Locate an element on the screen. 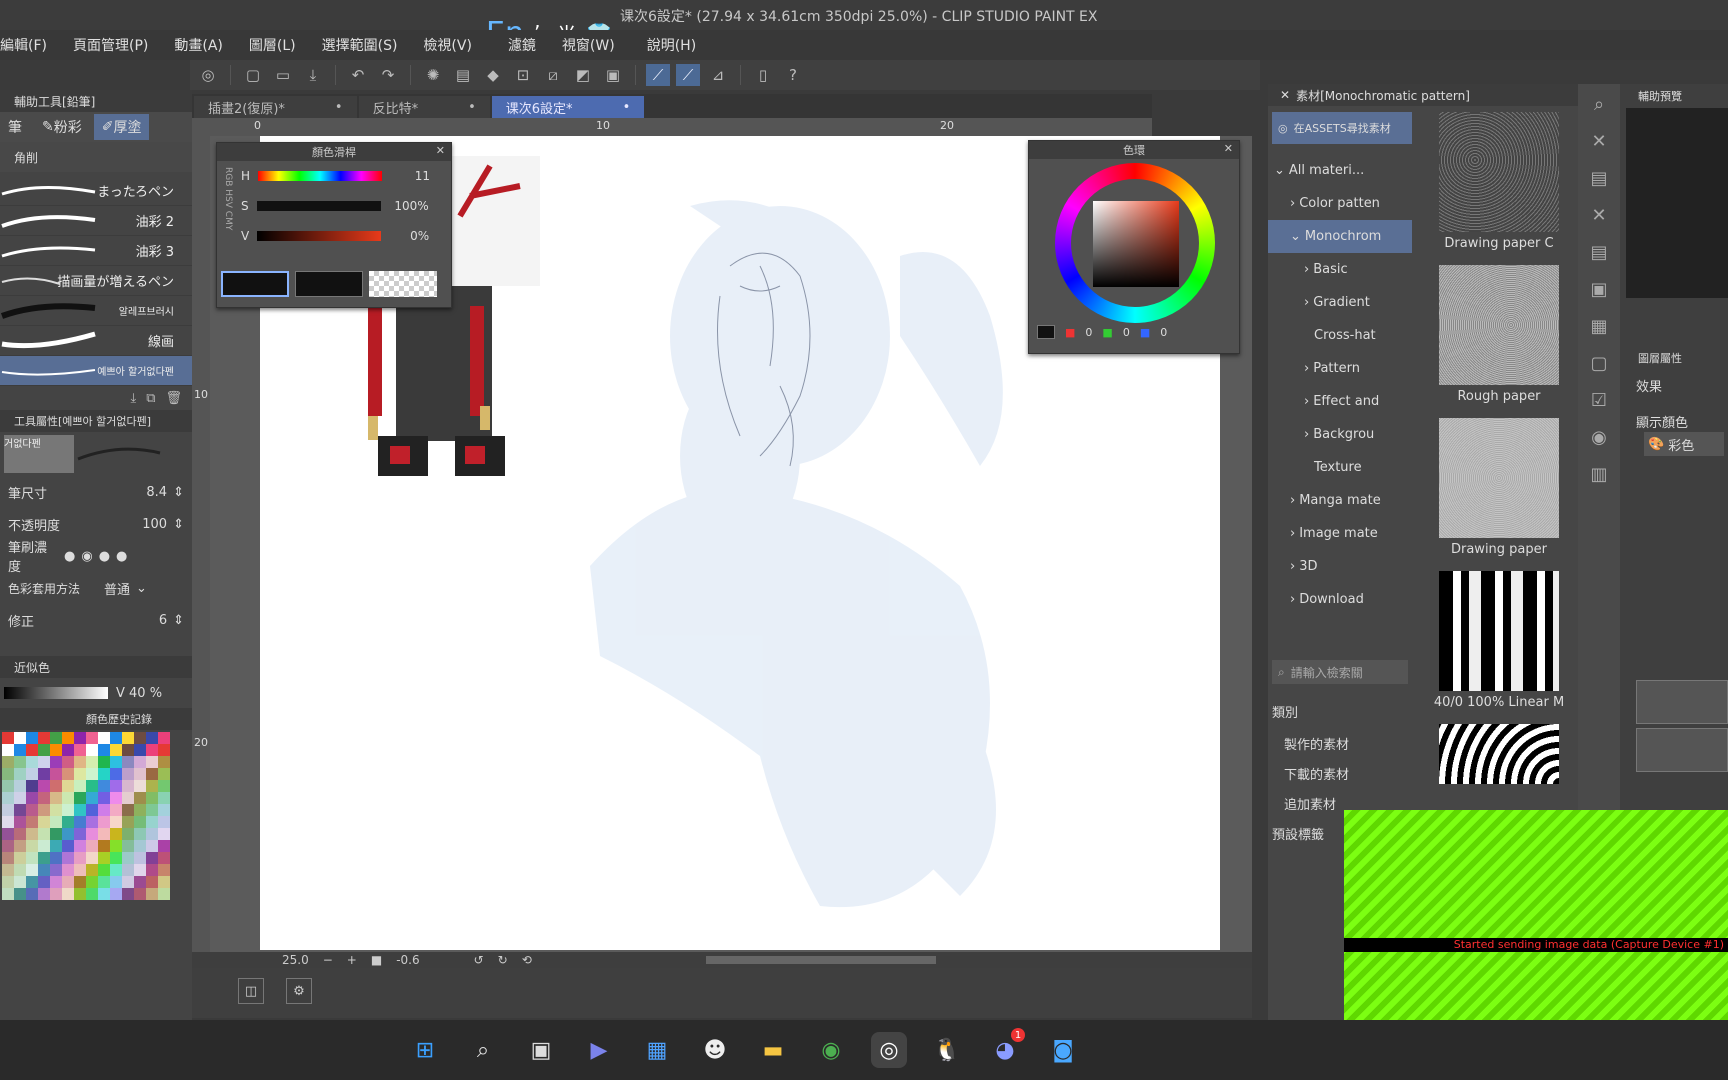 The height and width of the screenshot is (1080, 1728). tree-item: Texture is located at coordinates (1340, 467).